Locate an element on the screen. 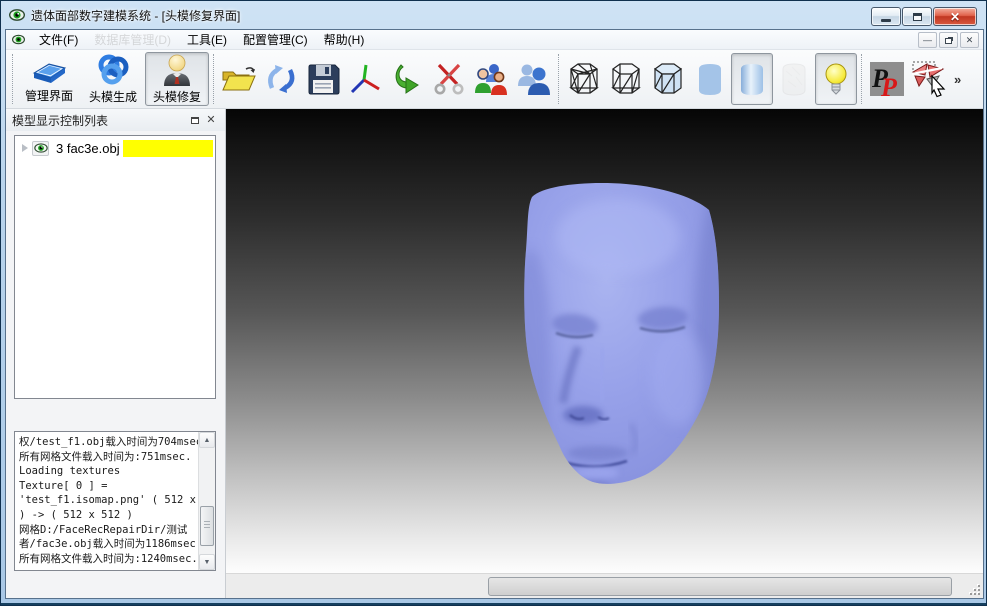  scroll-down-button: ▼ is located at coordinates (207, 562).